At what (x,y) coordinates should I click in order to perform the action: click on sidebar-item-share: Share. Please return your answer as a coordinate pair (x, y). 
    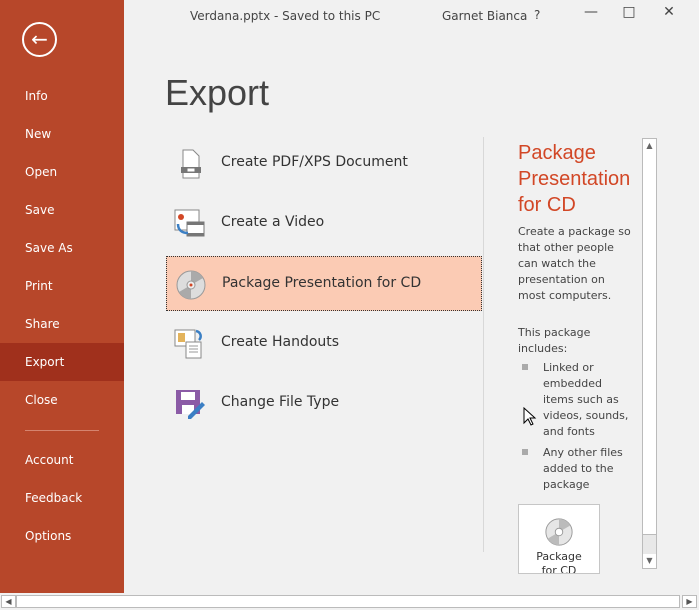
    Looking at the image, I should click on (62, 324).